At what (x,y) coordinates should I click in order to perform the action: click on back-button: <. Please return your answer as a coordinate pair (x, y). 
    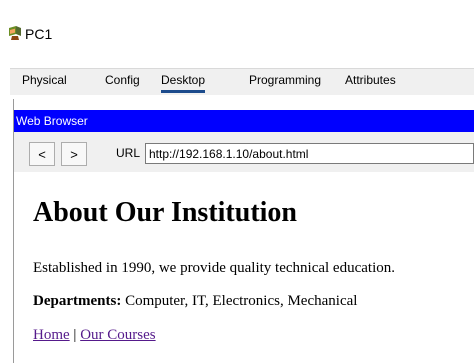
    Looking at the image, I should click on (42, 154).